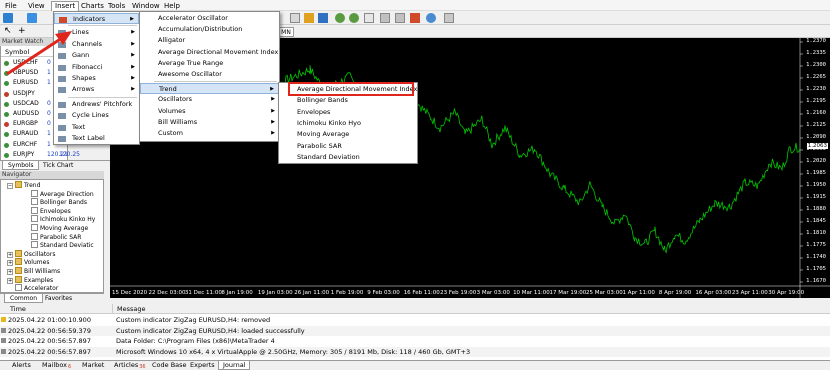  What do you see at coordinates (638, 293) in the screenshot?
I see `time-tick-label: 1 Apr 11:00` at bounding box center [638, 293].